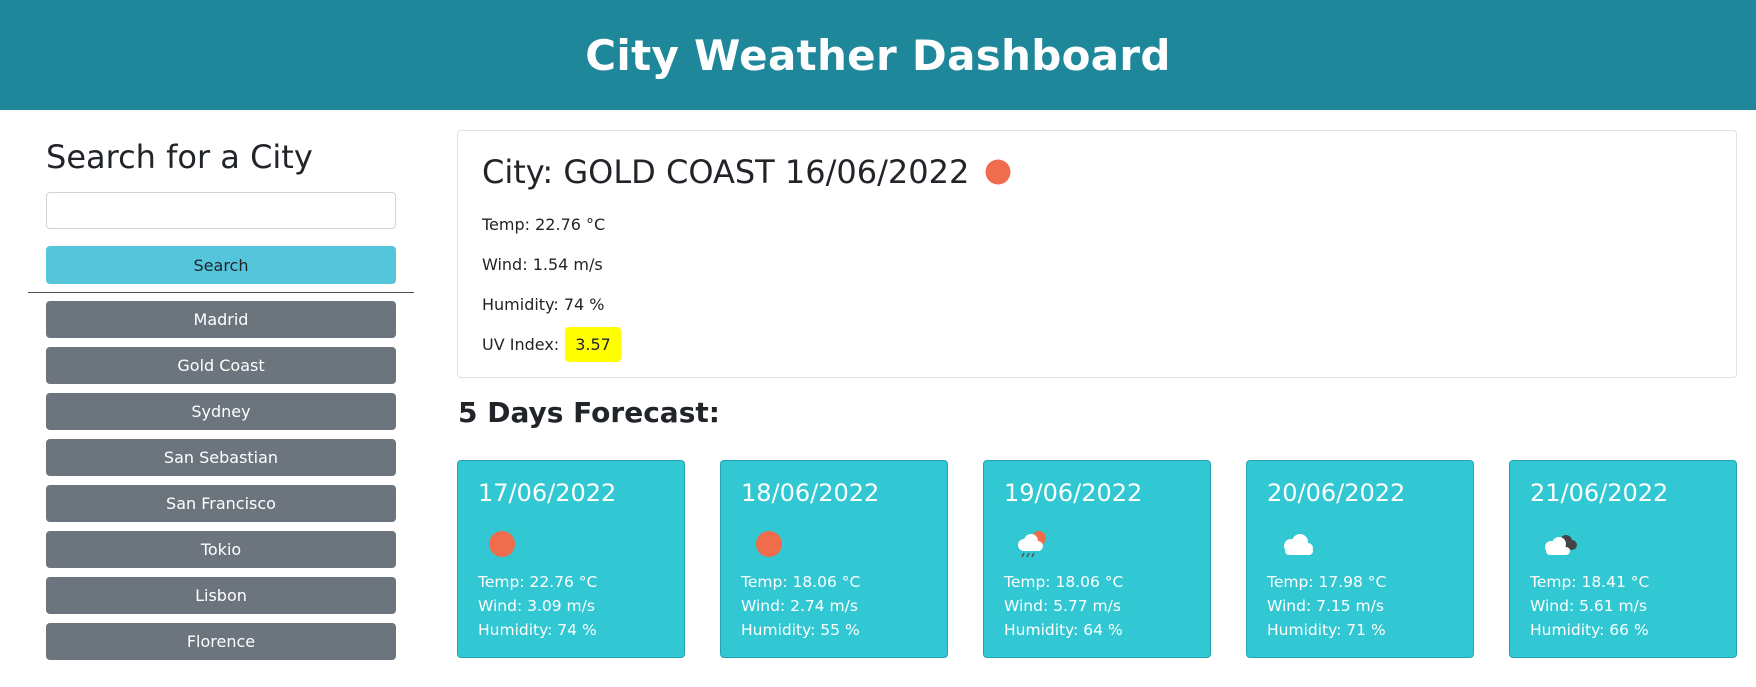 The width and height of the screenshot is (1756, 687). Describe the element at coordinates (521, 344) in the screenshot. I see `uv-index-label: UV Index:` at that location.